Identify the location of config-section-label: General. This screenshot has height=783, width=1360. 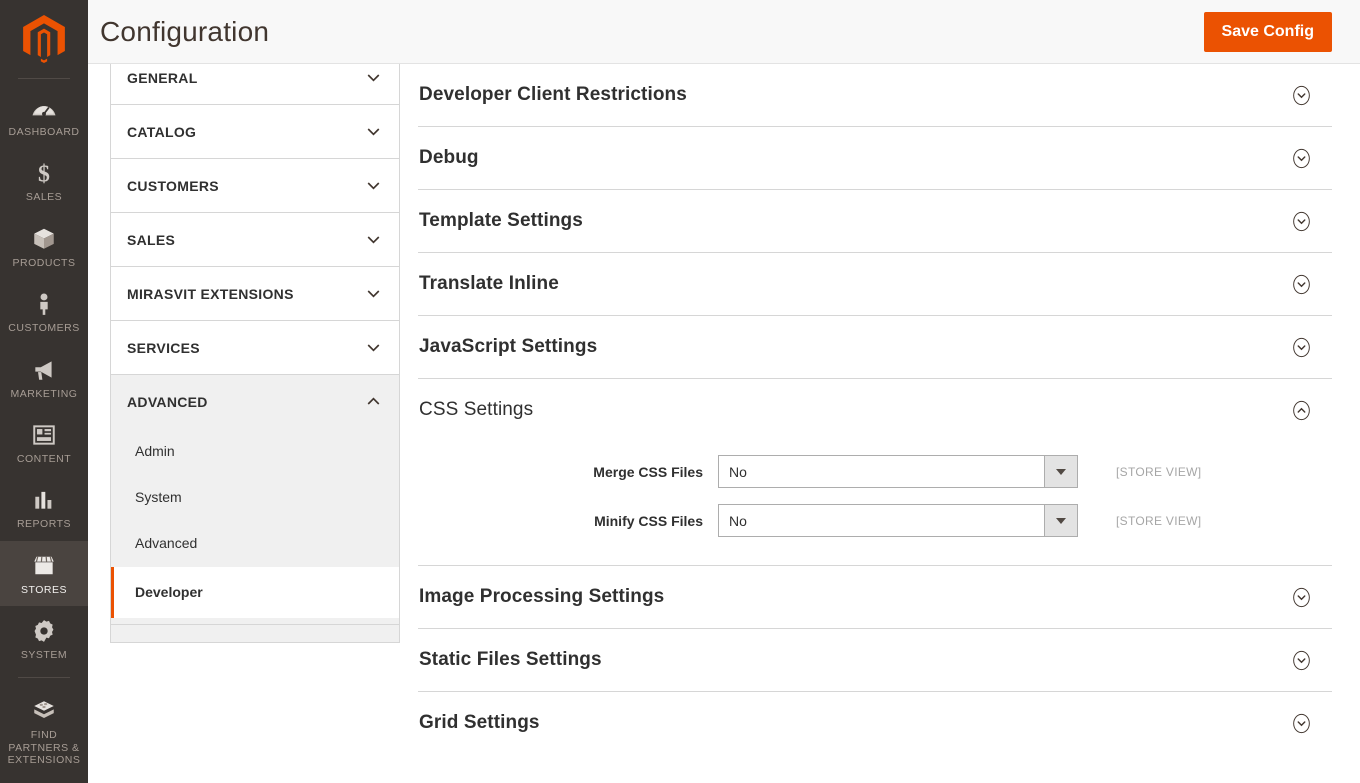
(162, 77).